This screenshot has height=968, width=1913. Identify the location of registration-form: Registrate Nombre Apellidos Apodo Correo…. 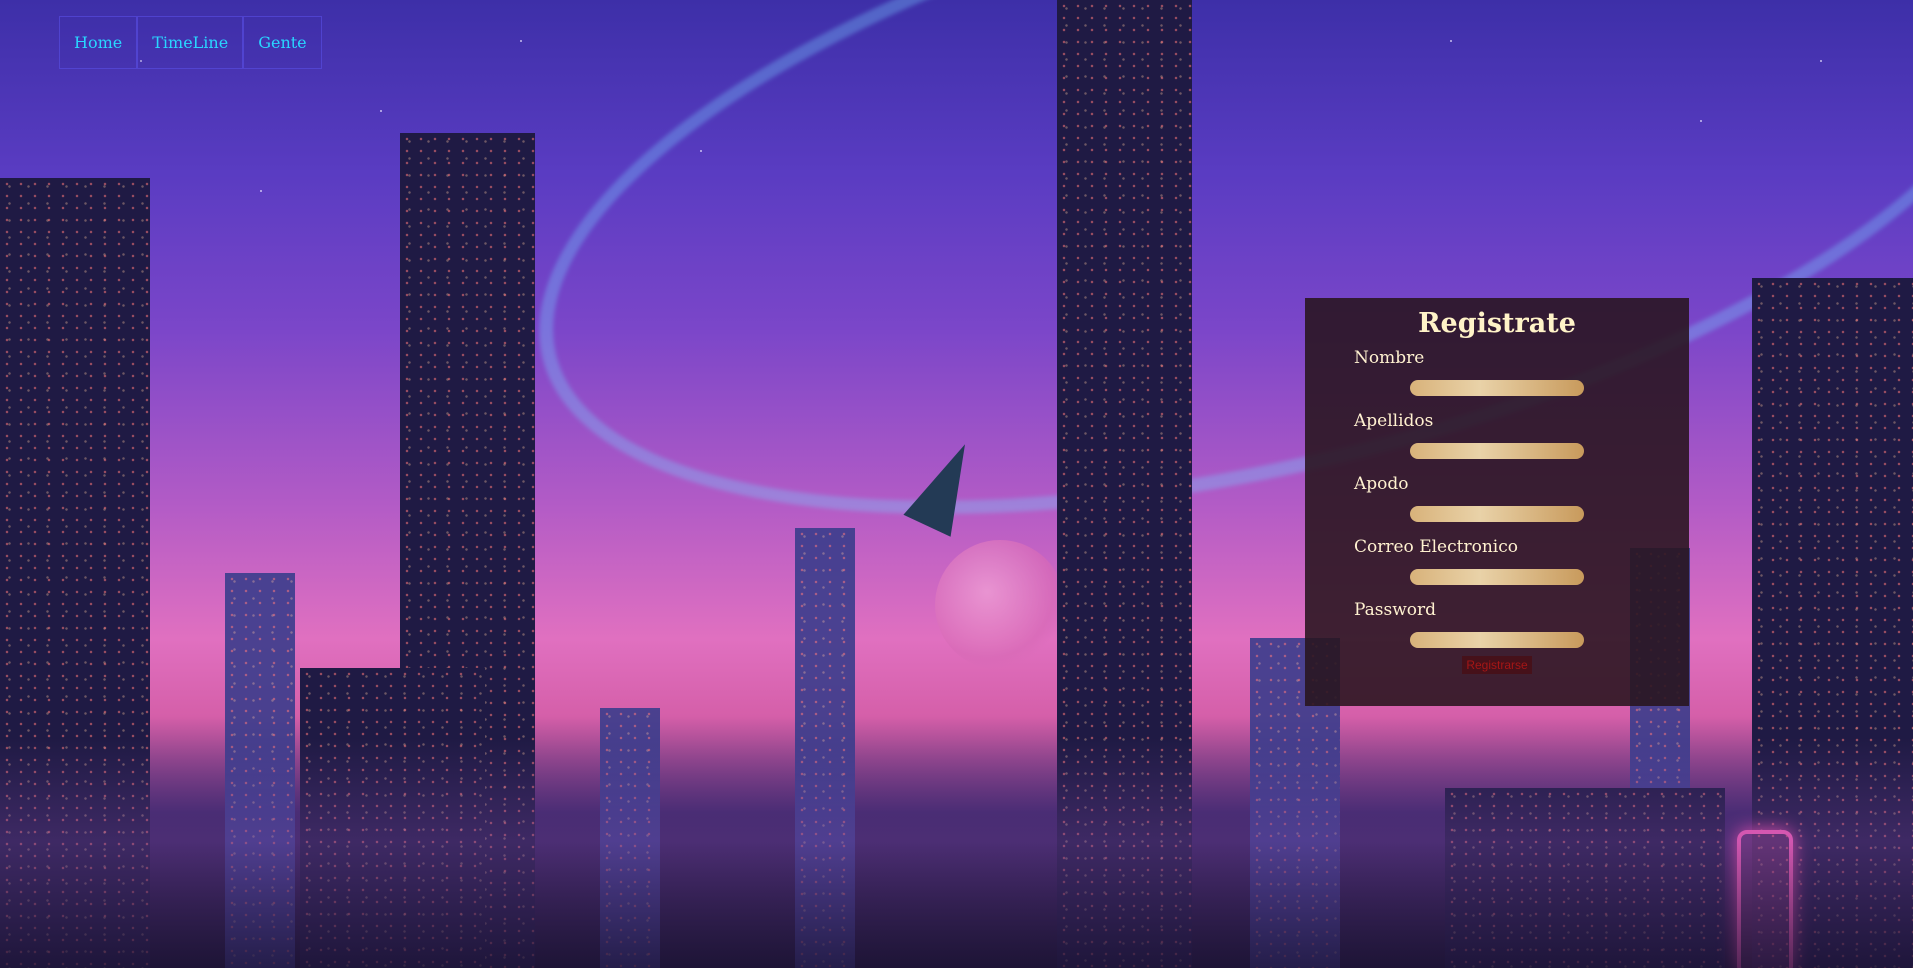
(1497, 502).